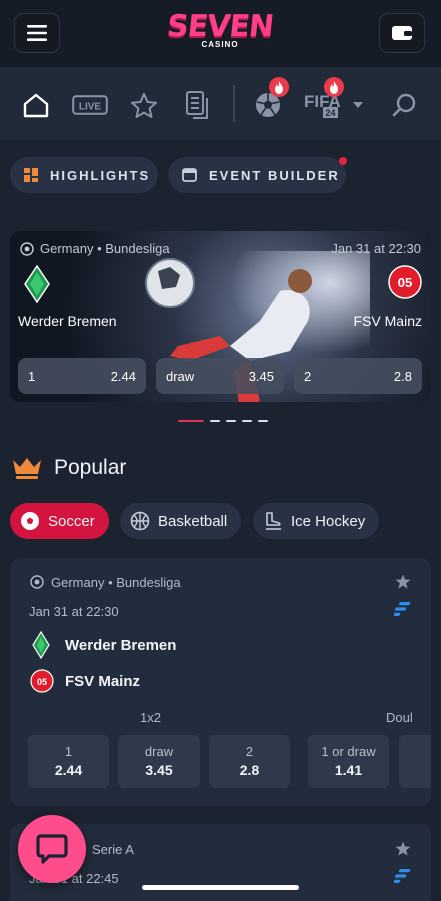 The image size is (441, 901). What do you see at coordinates (220, 103) in the screenshot?
I see `sport-nav: LIVE FIFA 24` at bounding box center [220, 103].